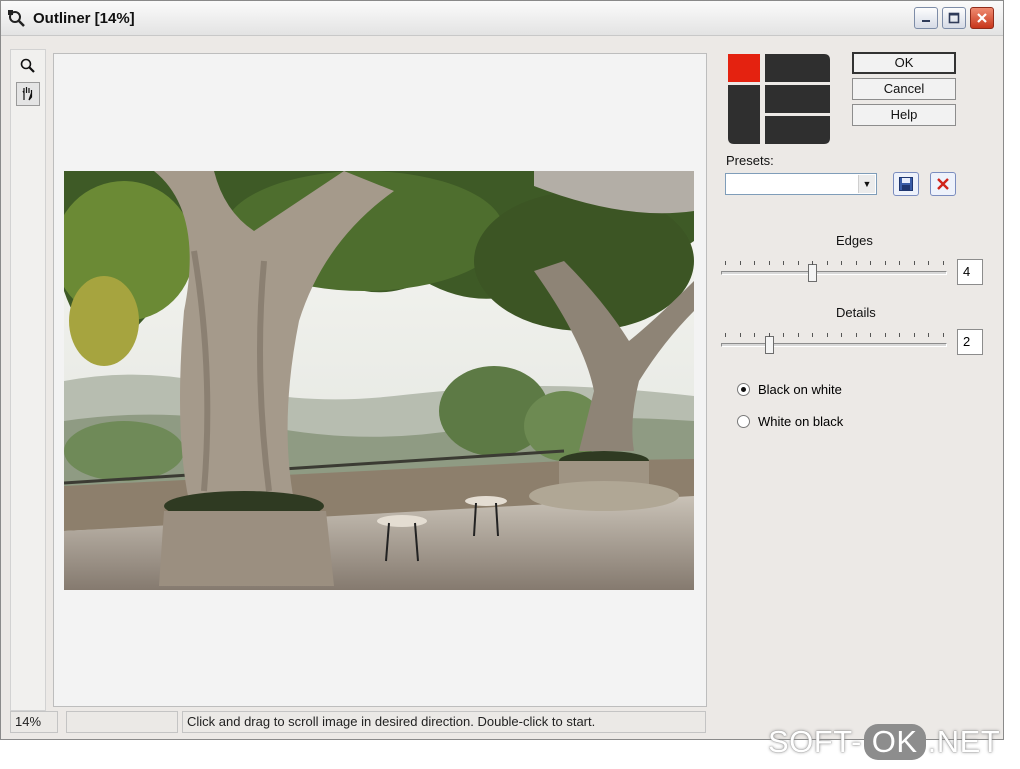 This screenshot has height=769, width=1020. Describe the element at coordinates (904, 115) in the screenshot. I see `help-button: Help` at that location.